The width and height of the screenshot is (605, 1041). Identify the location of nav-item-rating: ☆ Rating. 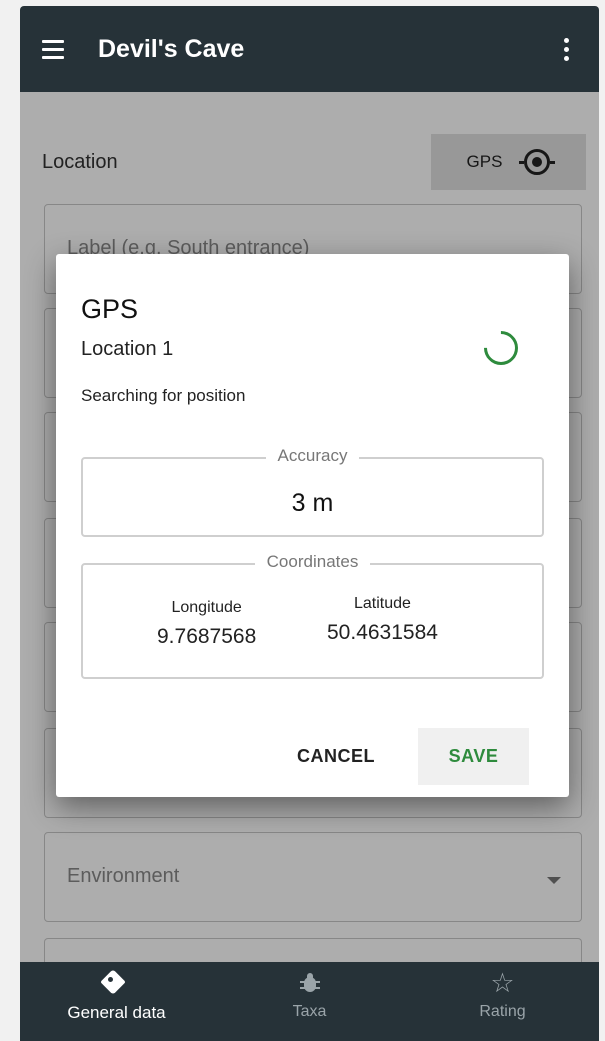
(502, 1001).